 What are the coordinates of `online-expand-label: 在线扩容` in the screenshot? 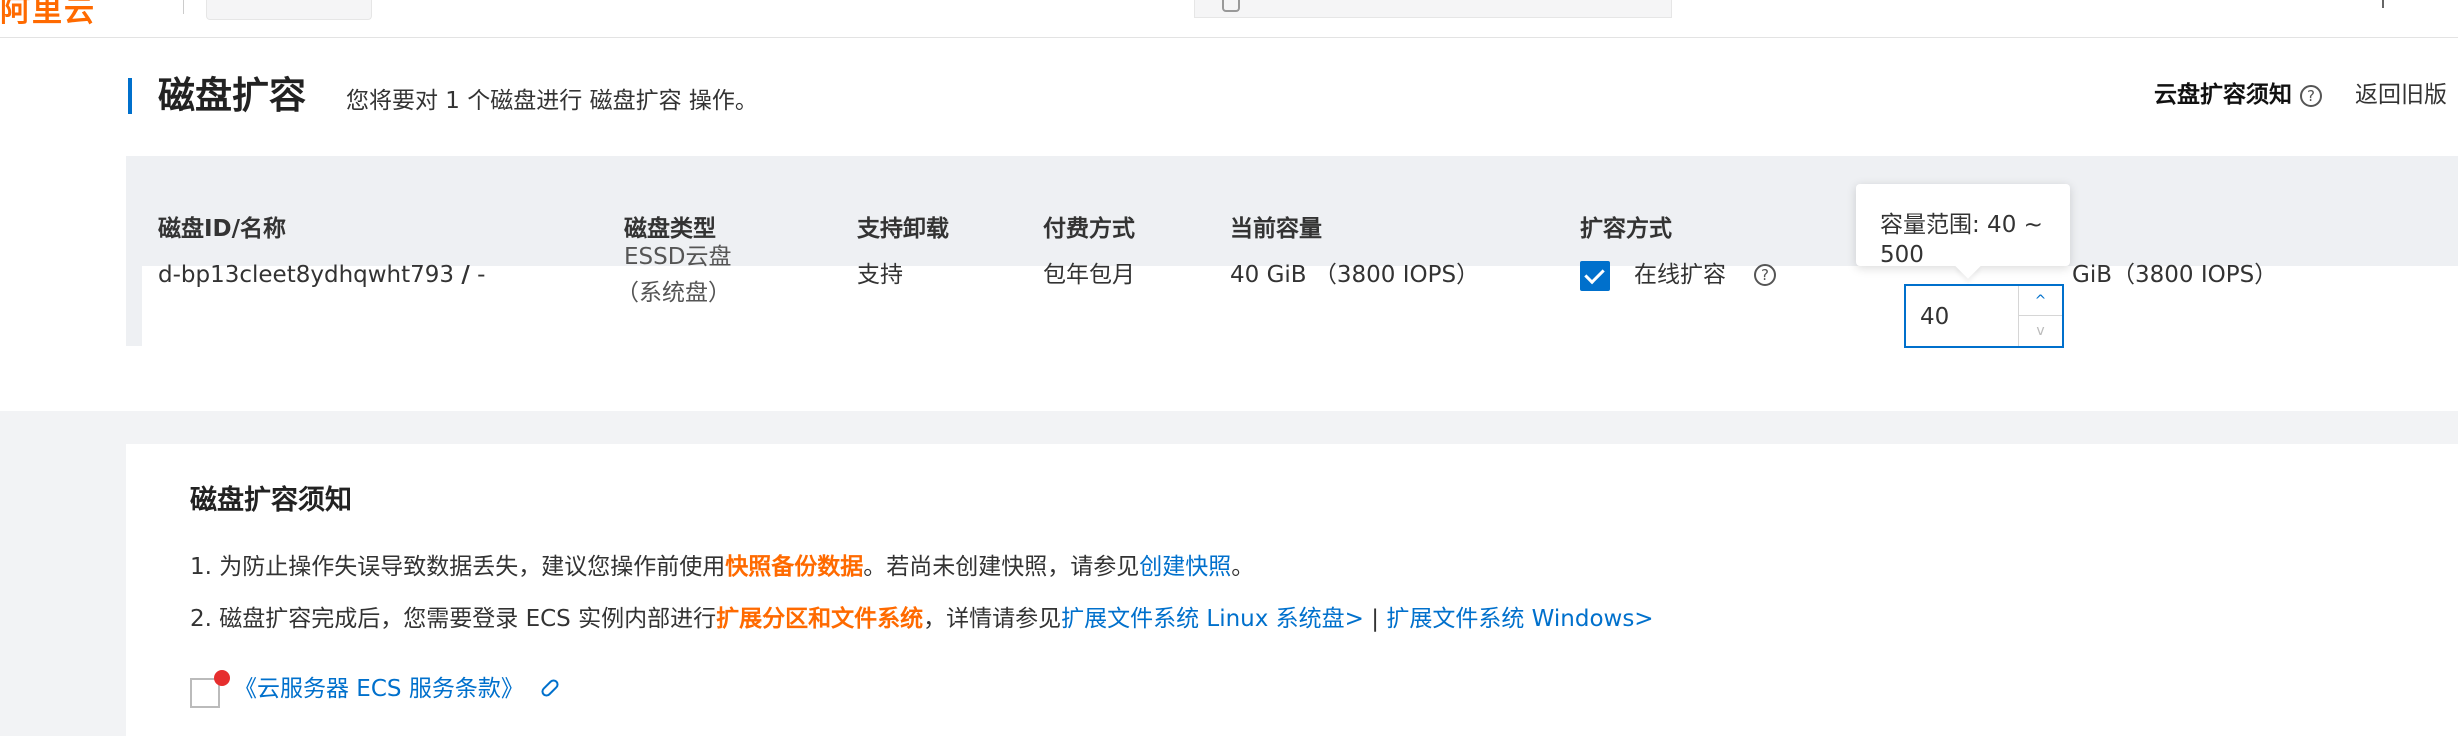 It's located at (1680, 275).